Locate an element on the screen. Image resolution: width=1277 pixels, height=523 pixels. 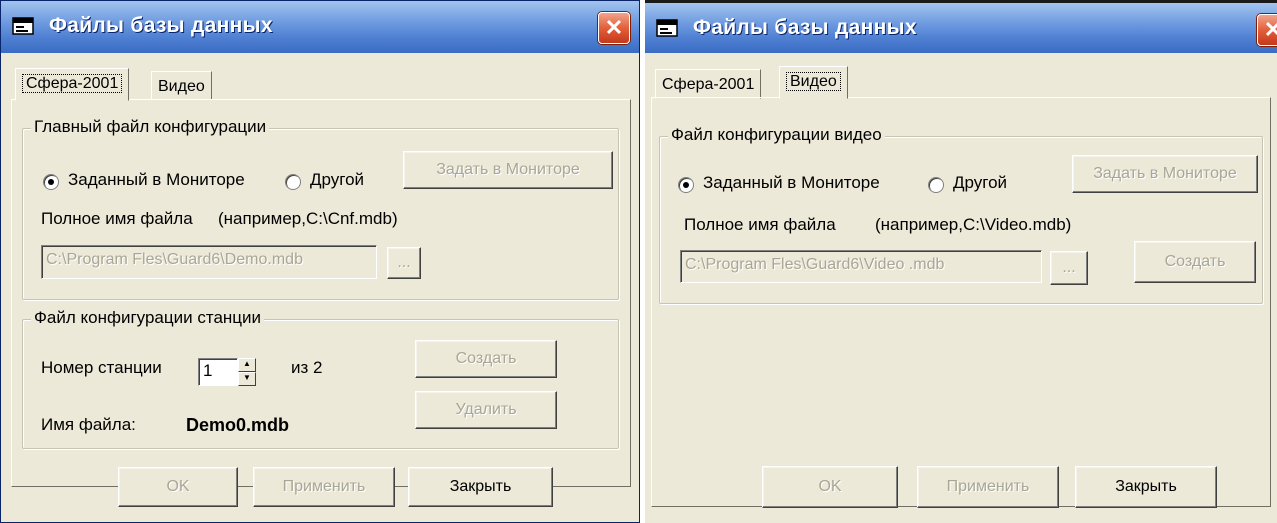
spin-down-icon: ▼ is located at coordinates (247, 379).